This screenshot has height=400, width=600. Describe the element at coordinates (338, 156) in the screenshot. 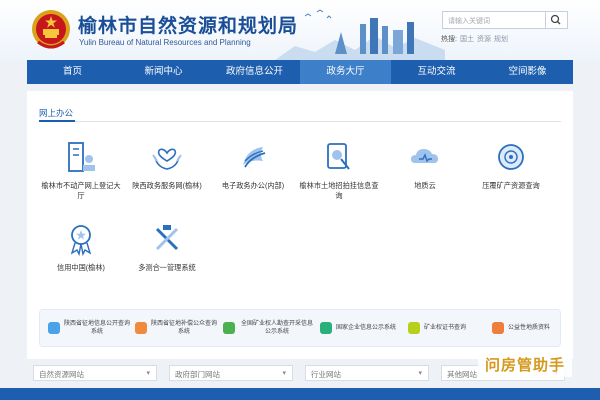

I see `land-search-icon` at that location.